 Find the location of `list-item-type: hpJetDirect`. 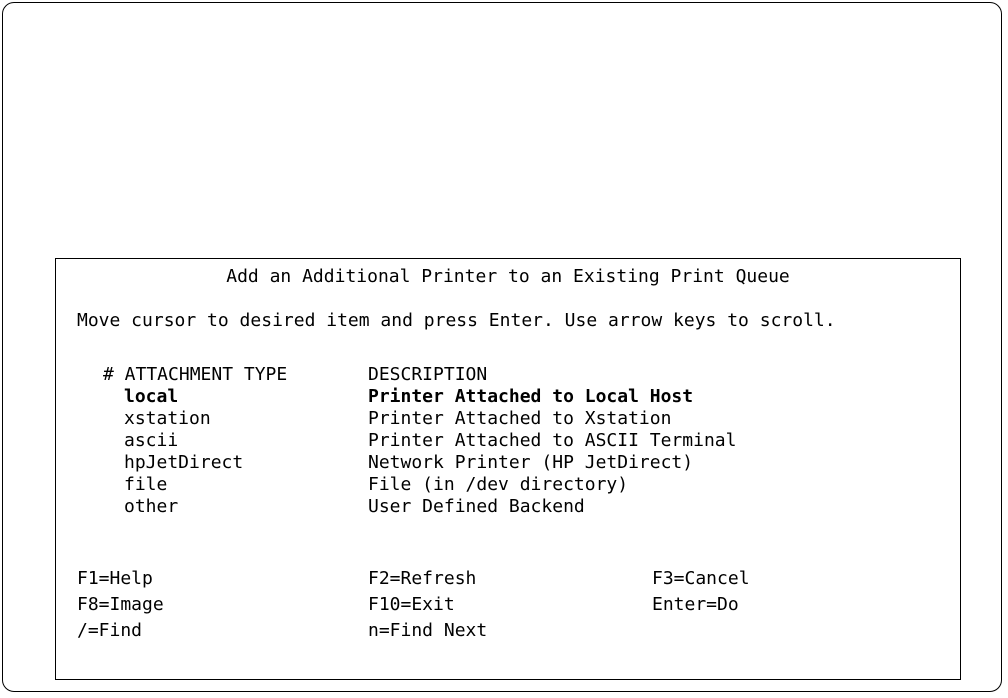

list-item-type: hpJetDirect is located at coordinates (184, 462).